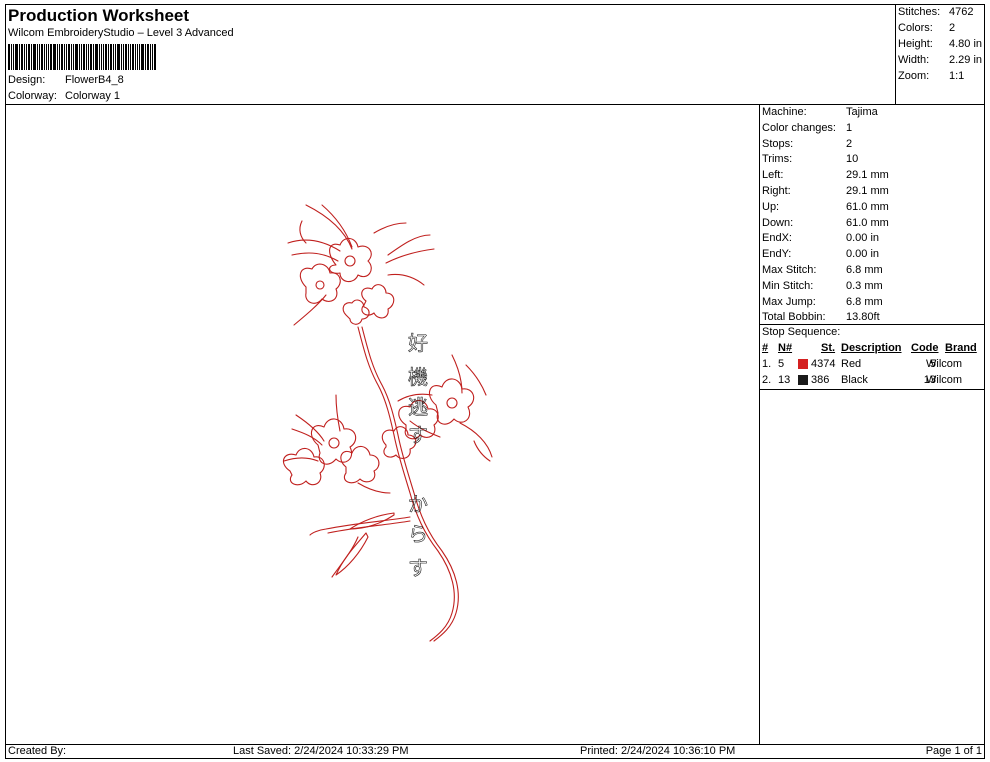 The height and width of the screenshot is (762, 990). What do you see at coordinates (849, 127) in the screenshot?
I see `property-value: 1` at bounding box center [849, 127].